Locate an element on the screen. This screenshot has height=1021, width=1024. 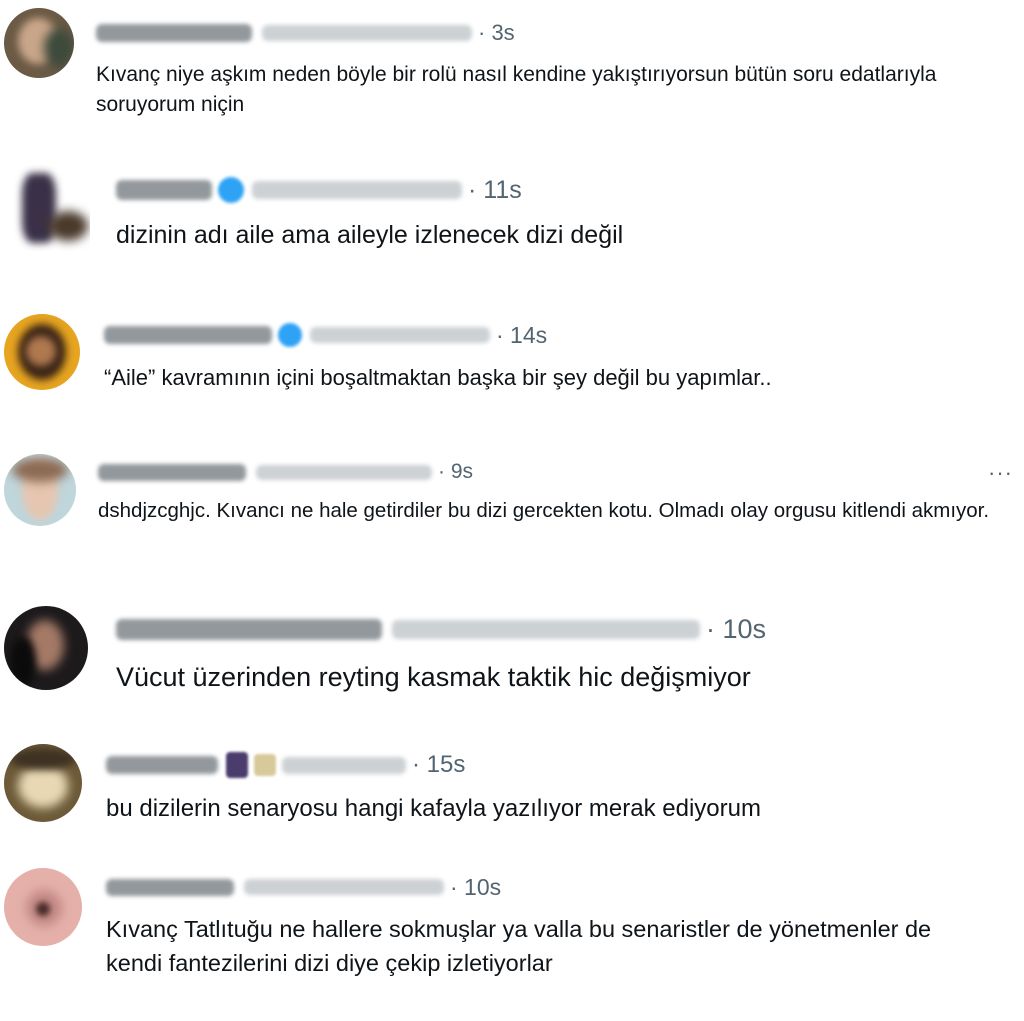
reply-header: · 9s is located at coordinates (285, 472).